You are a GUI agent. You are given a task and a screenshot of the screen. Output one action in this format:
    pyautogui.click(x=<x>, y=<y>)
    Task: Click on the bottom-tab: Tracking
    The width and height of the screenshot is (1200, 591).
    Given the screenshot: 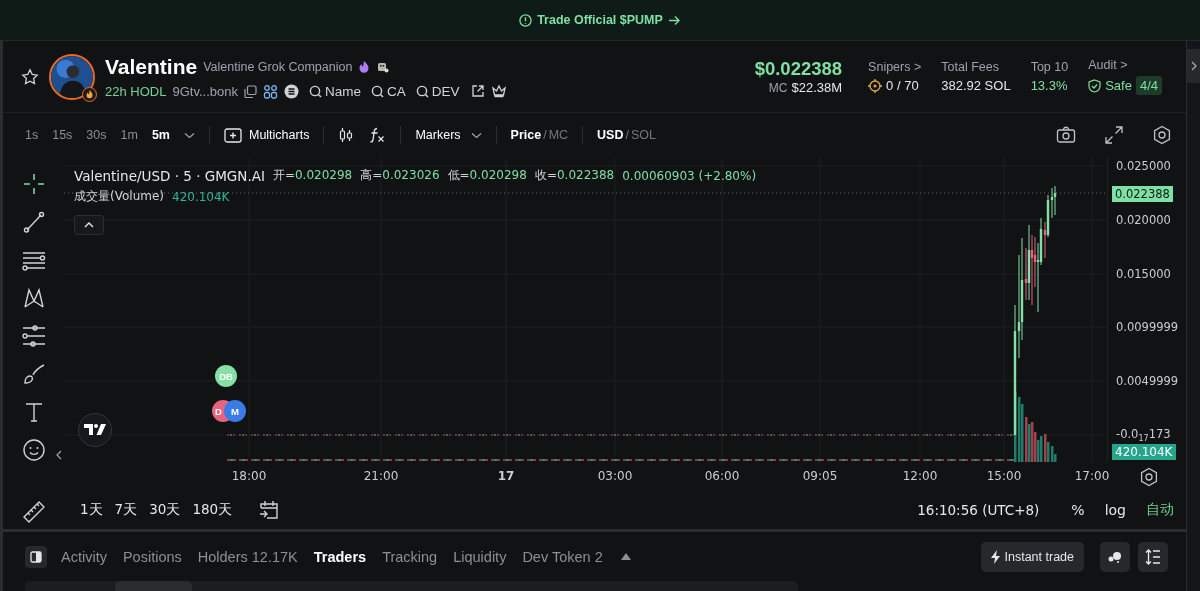 What is the action you would take?
    pyautogui.click(x=410, y=556)
    